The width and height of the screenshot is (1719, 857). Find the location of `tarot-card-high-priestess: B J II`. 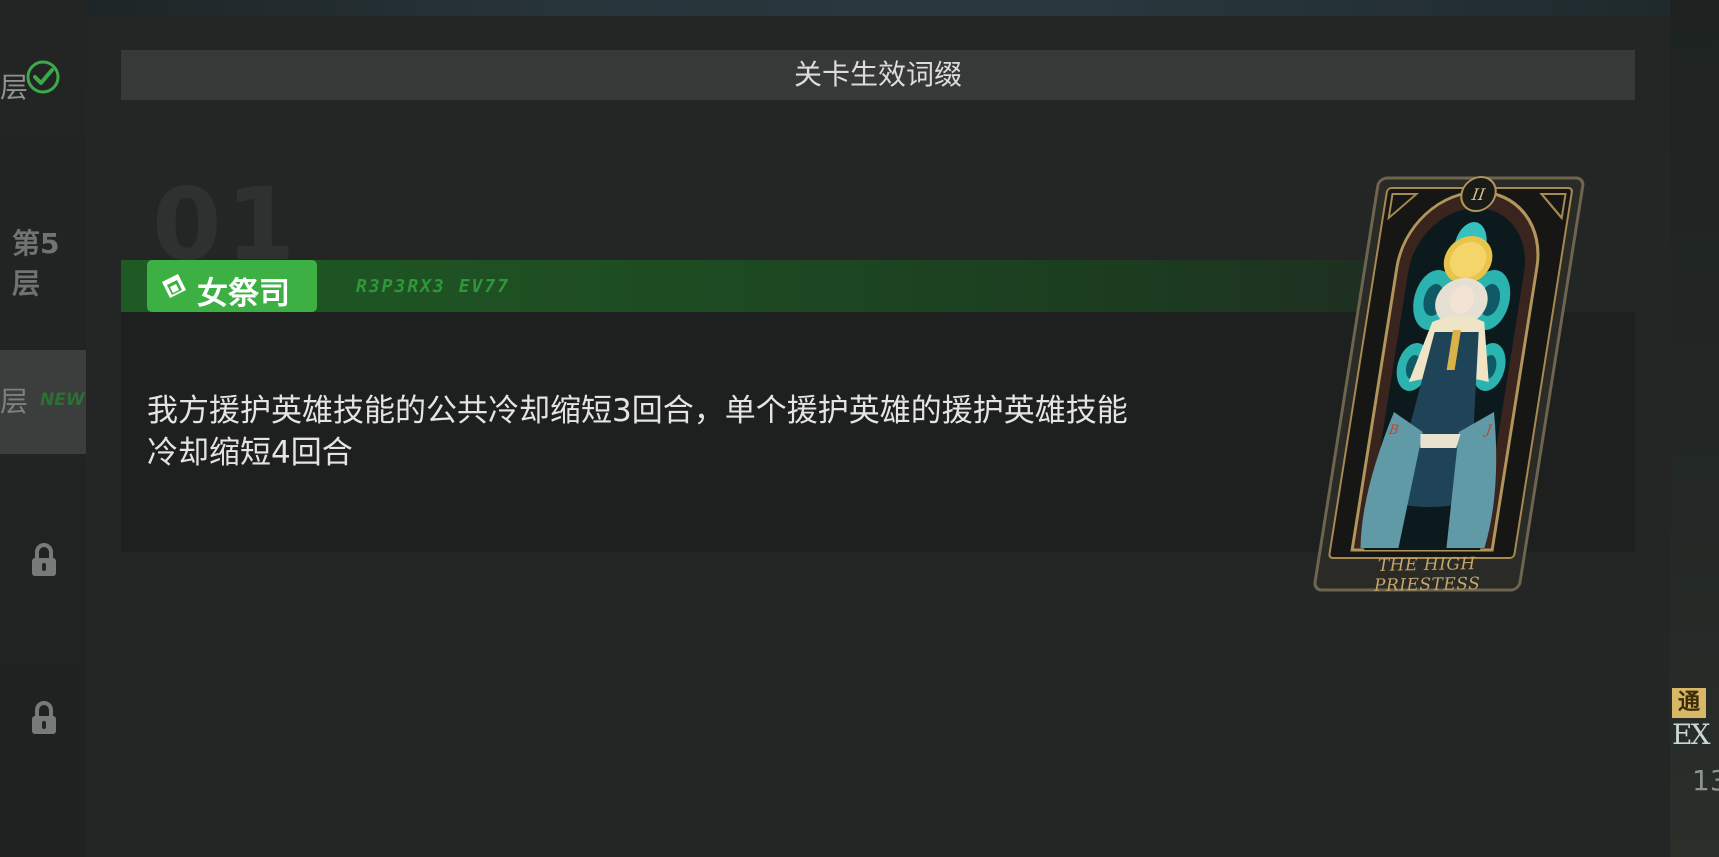

tarot-card-high-priestess: B J II is located at coordinates (1450, 387).